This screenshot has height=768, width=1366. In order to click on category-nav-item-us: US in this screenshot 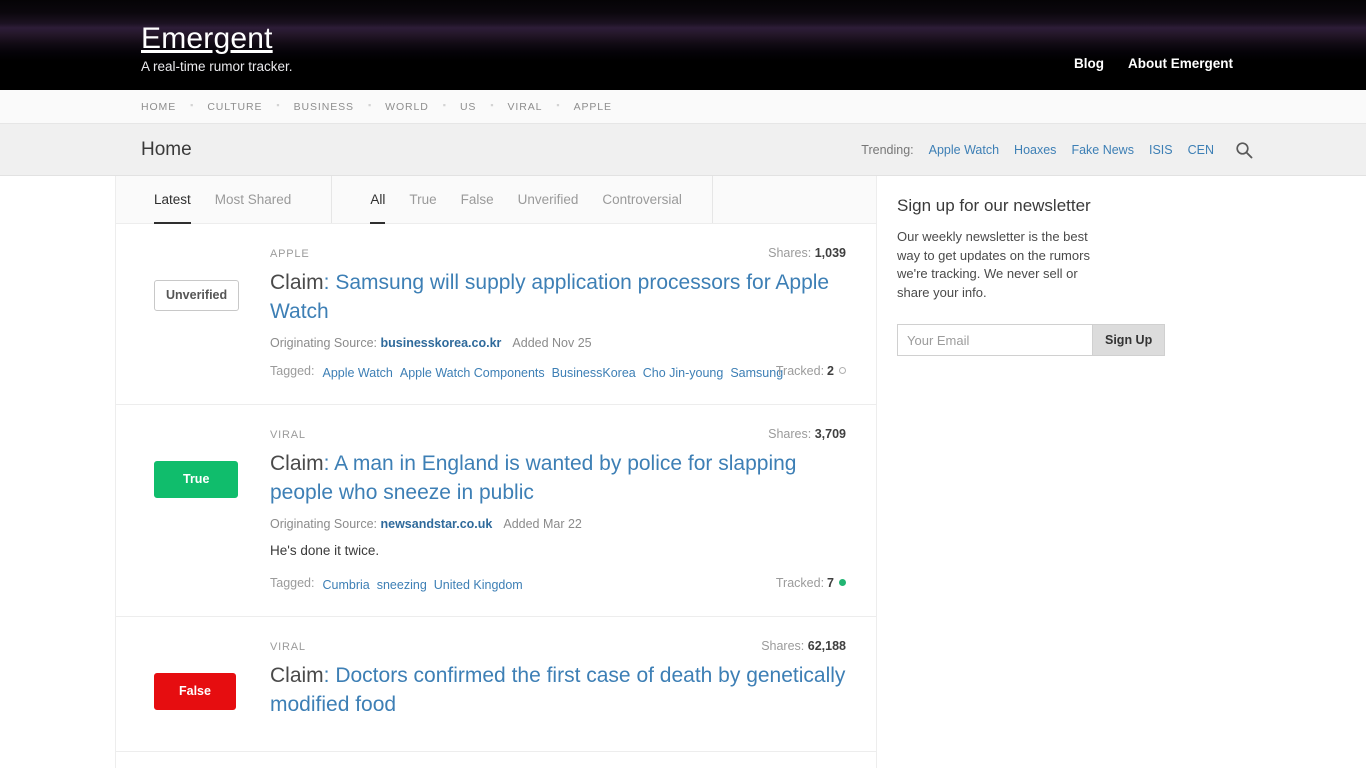, I will do `click(468, 107)`.